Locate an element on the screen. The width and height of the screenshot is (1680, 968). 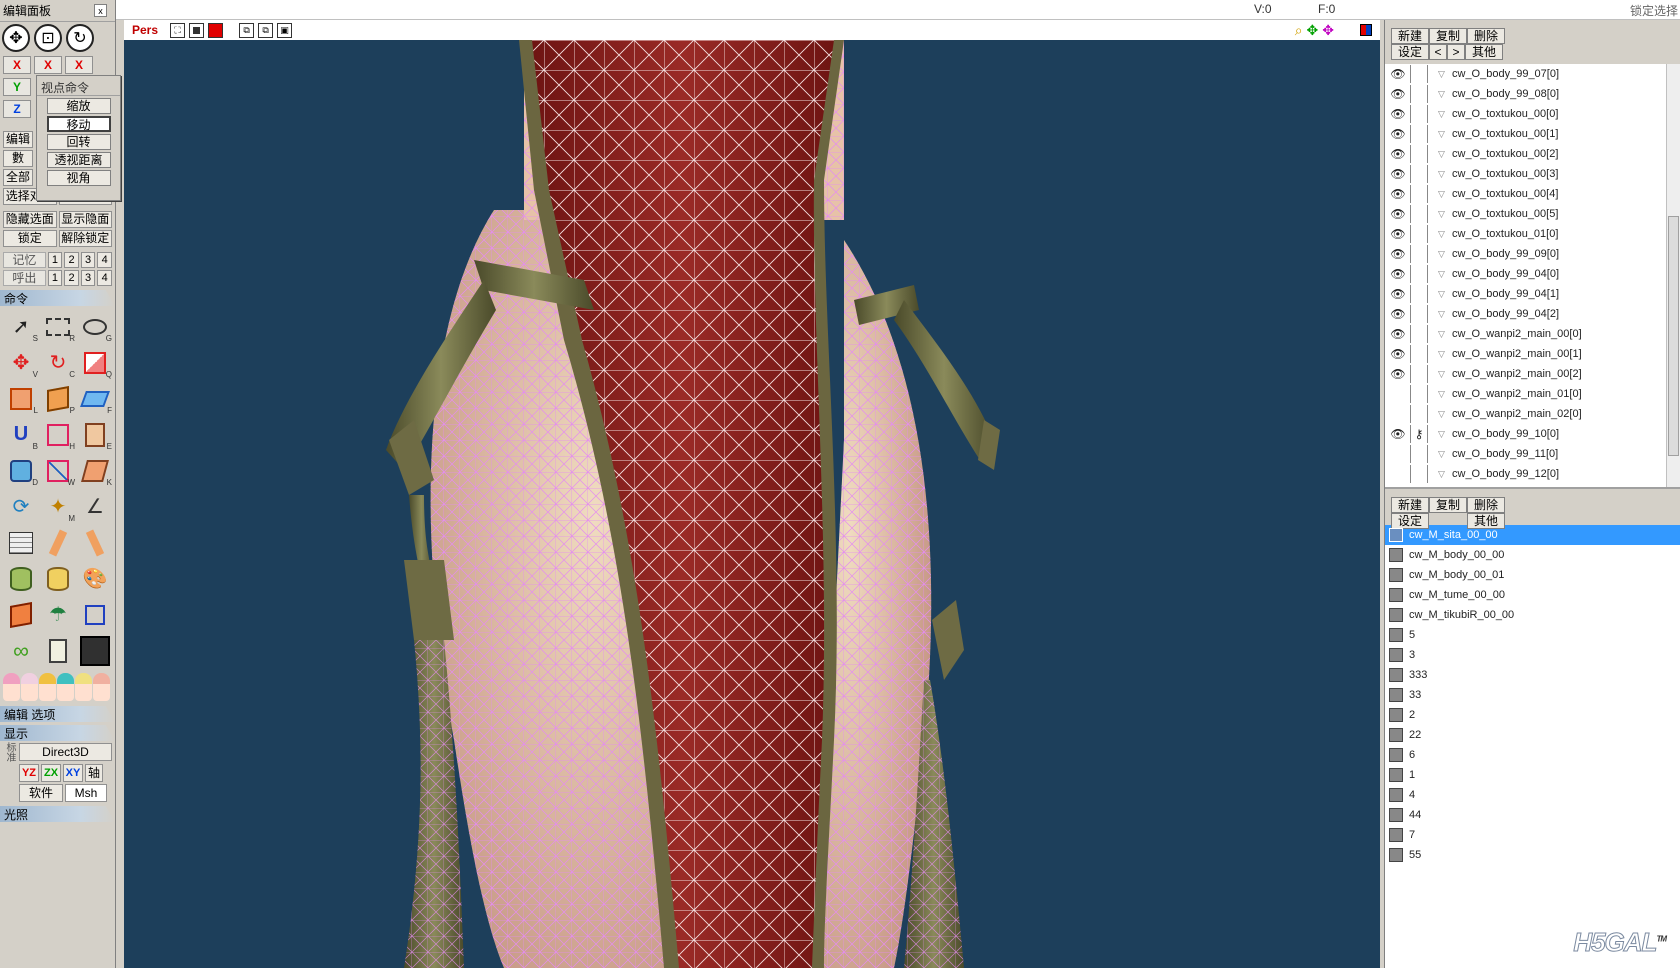
all-button: 全部 is located at coordinates (18, 177).